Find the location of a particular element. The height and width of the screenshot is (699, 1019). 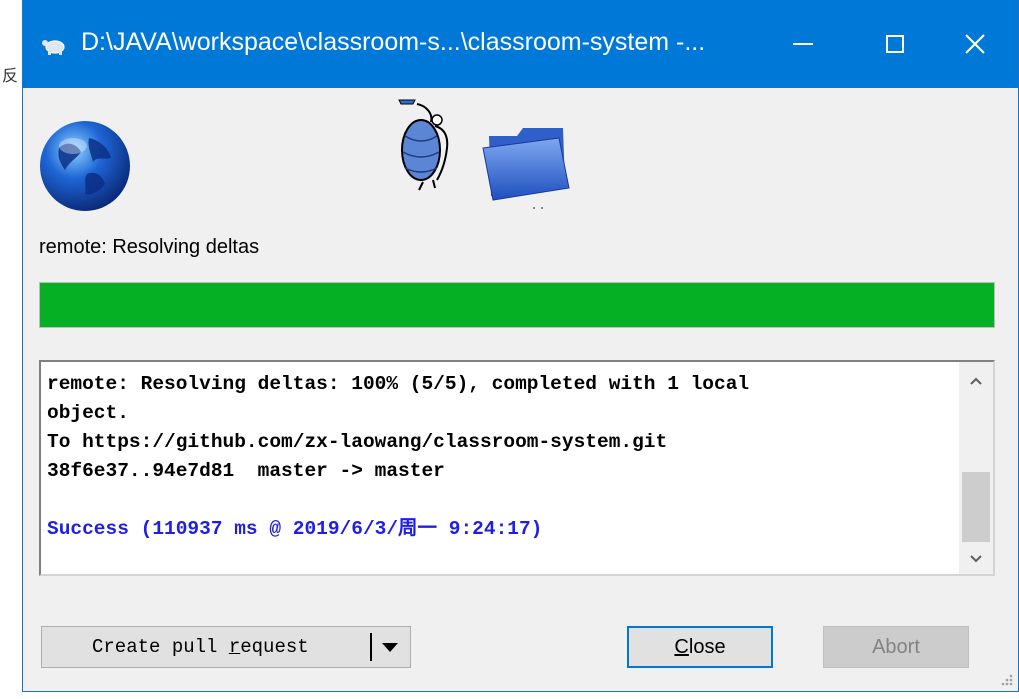

maximize-icon is located at coordinates (895, 44).